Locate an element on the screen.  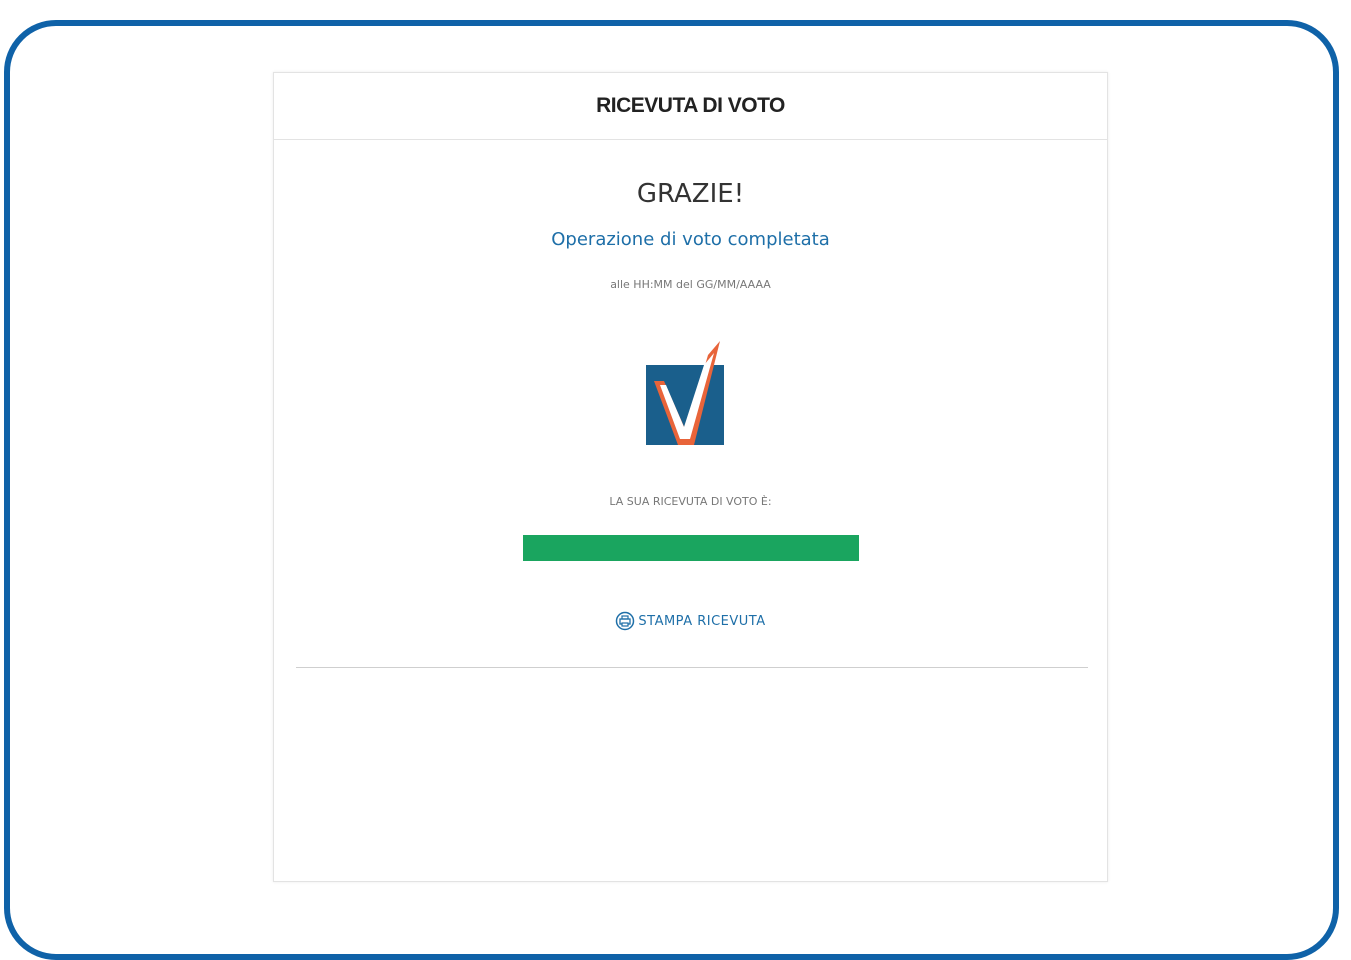
vote-timestamp: alle HH:MM del GG/MM/AAAA is located at coordinates (690, 284).